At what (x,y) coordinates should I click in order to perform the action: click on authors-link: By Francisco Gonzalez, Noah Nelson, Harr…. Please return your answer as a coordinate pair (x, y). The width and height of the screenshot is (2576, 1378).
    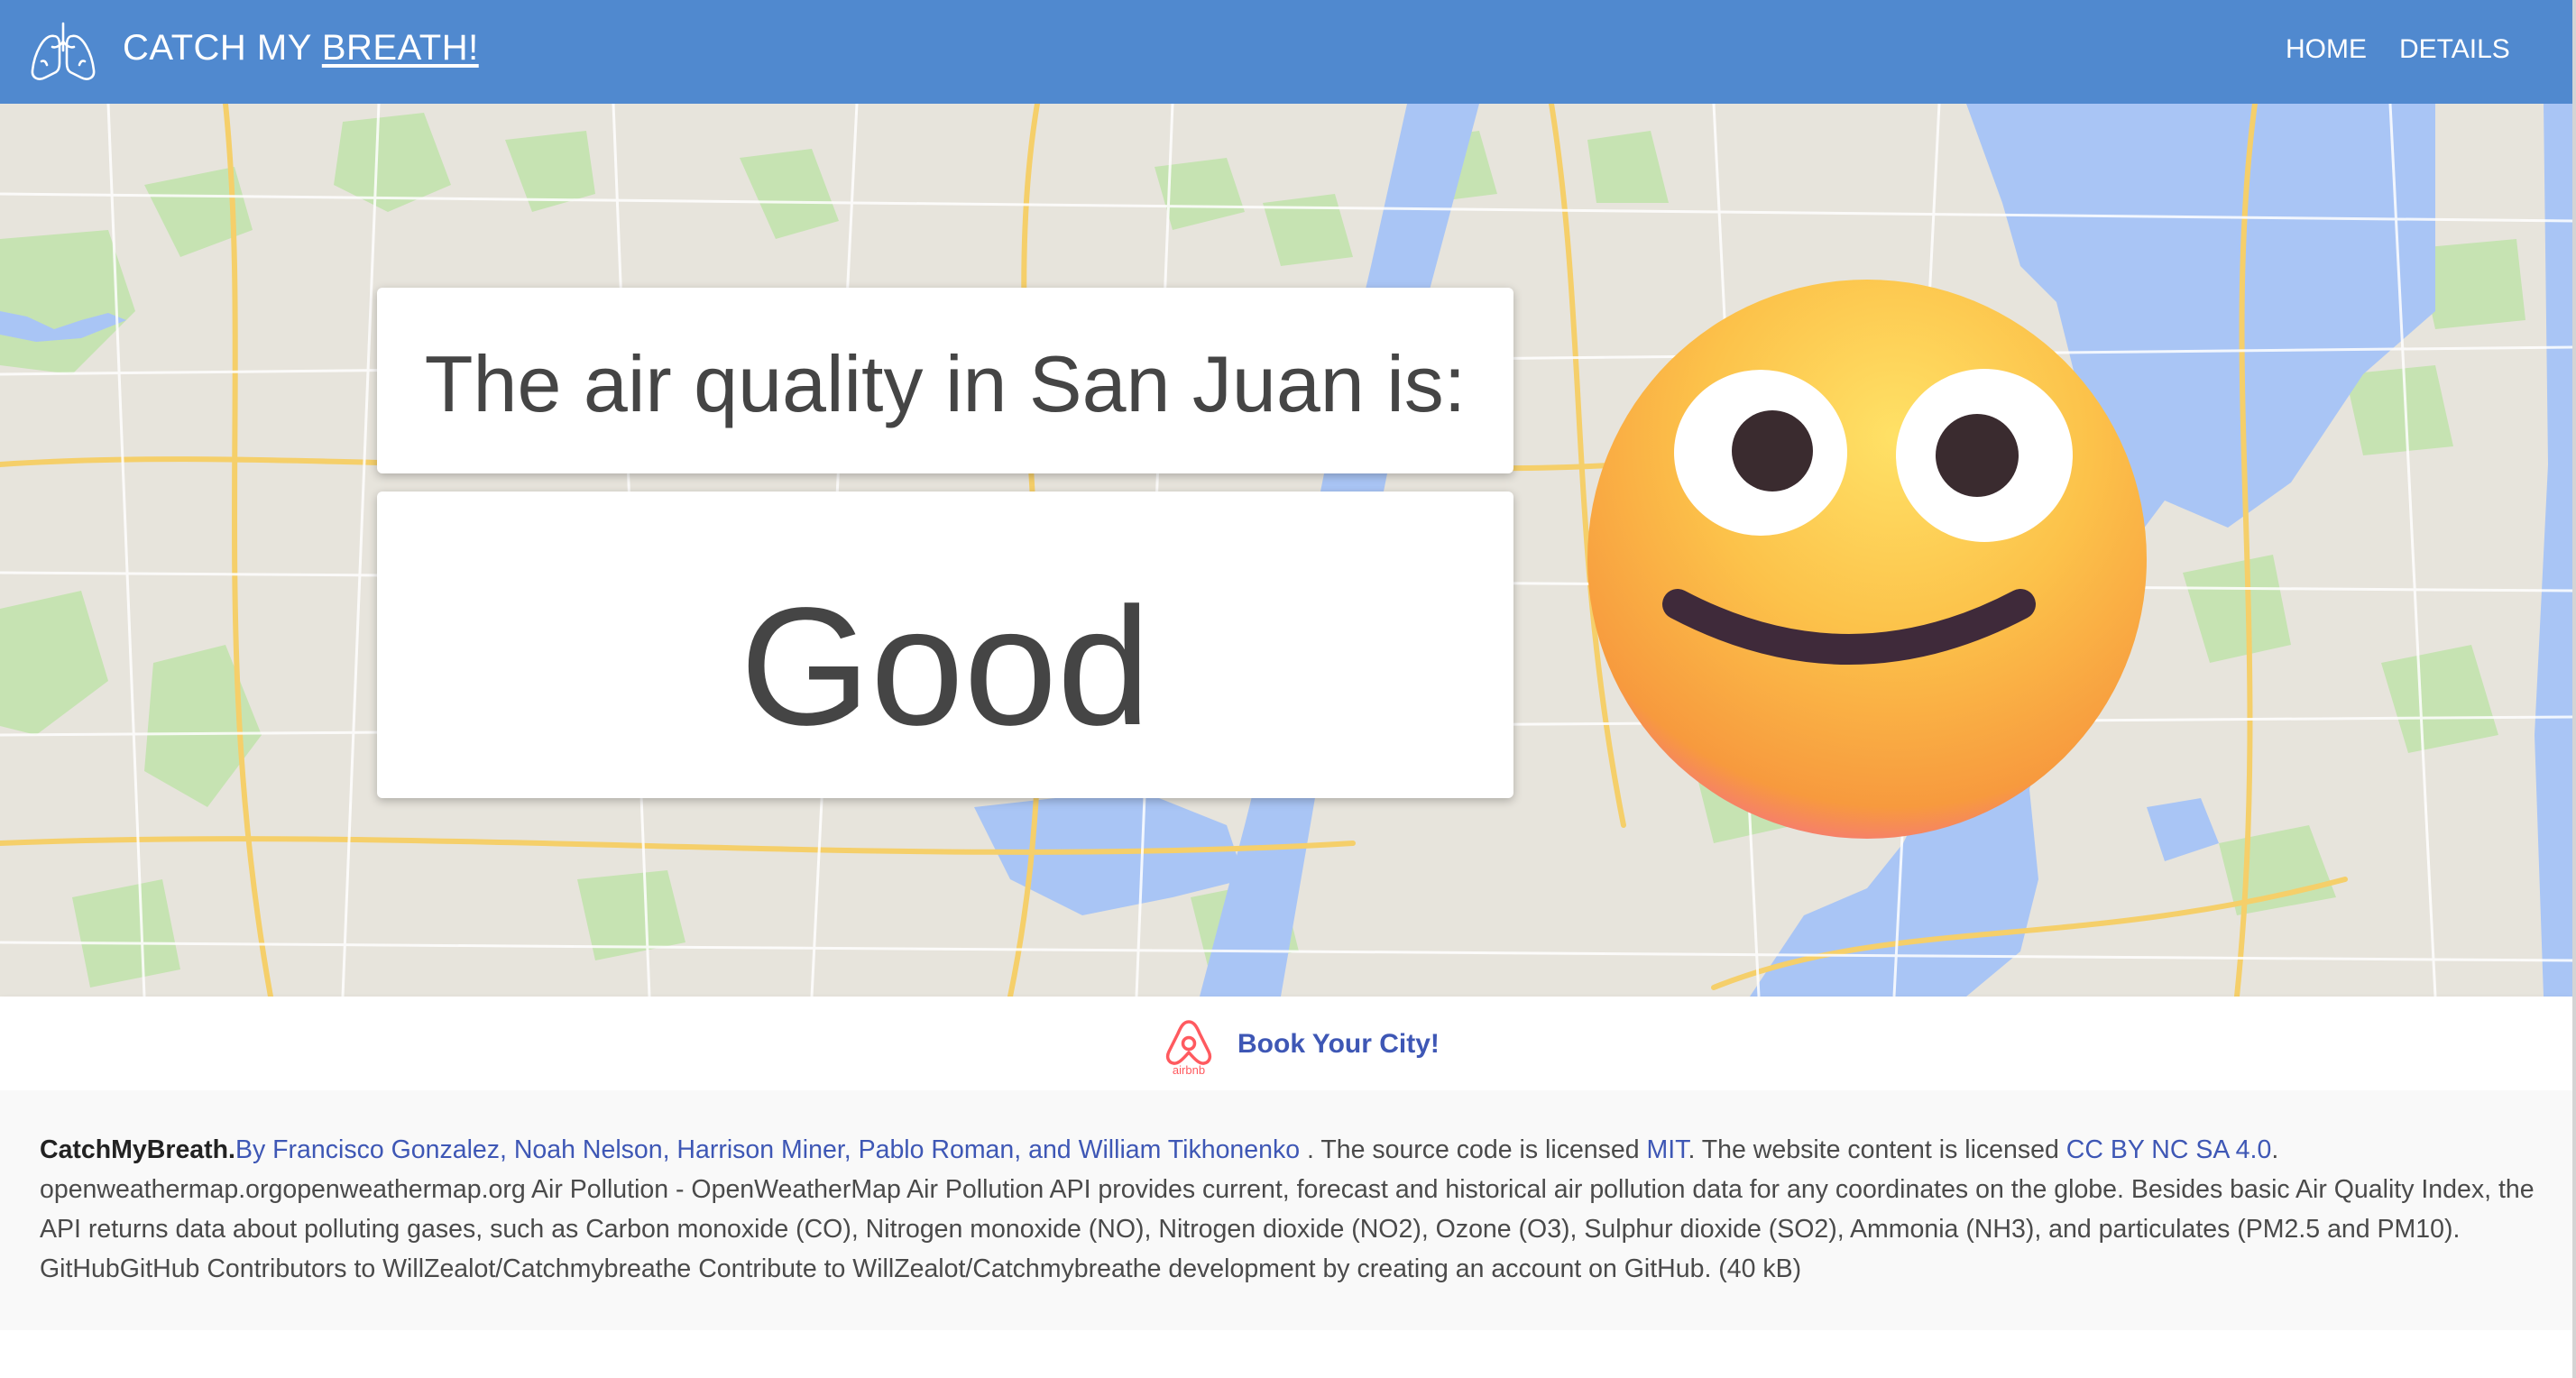
    Looking at the image, I should click on (767, 1149).